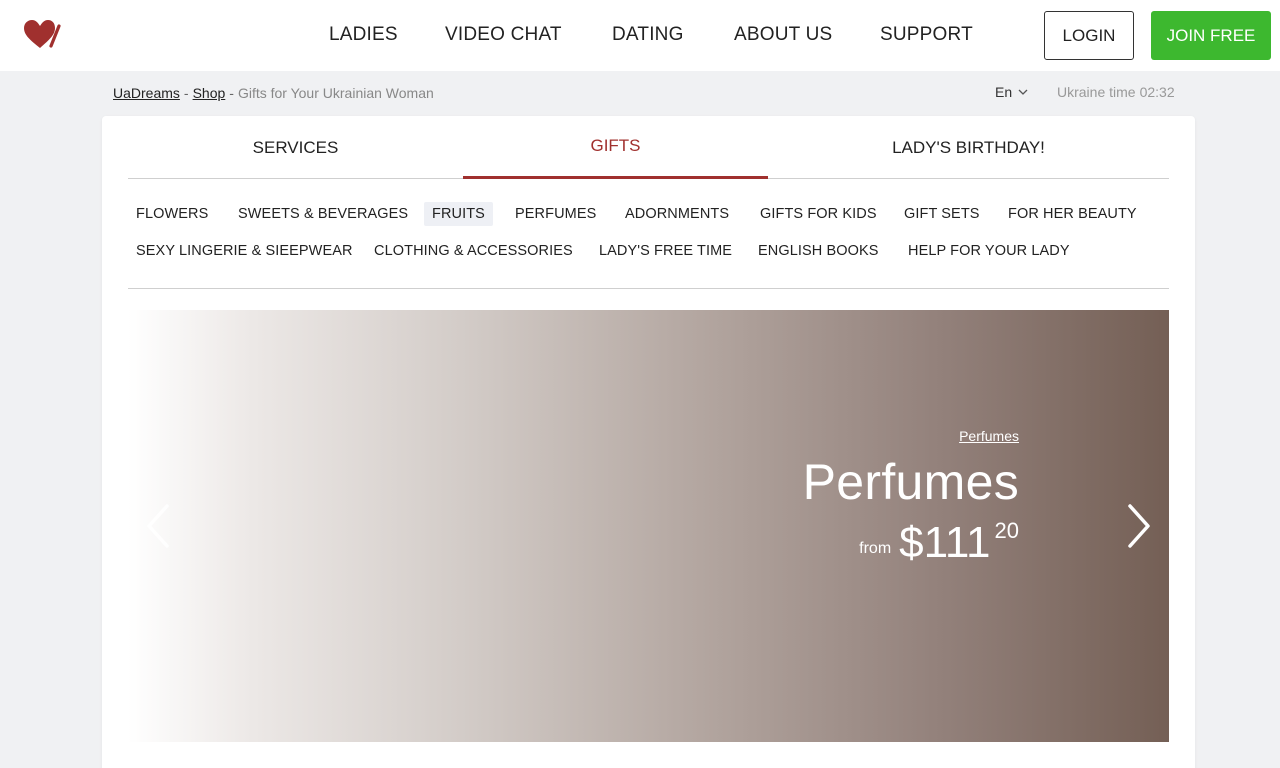 This screenshot has height=768, width=1280. What do you see at coordinates (503, 35) in the screenshot?
I see `nav-video-chat: VIDEO CHAT` at bounding box center [503, 35].